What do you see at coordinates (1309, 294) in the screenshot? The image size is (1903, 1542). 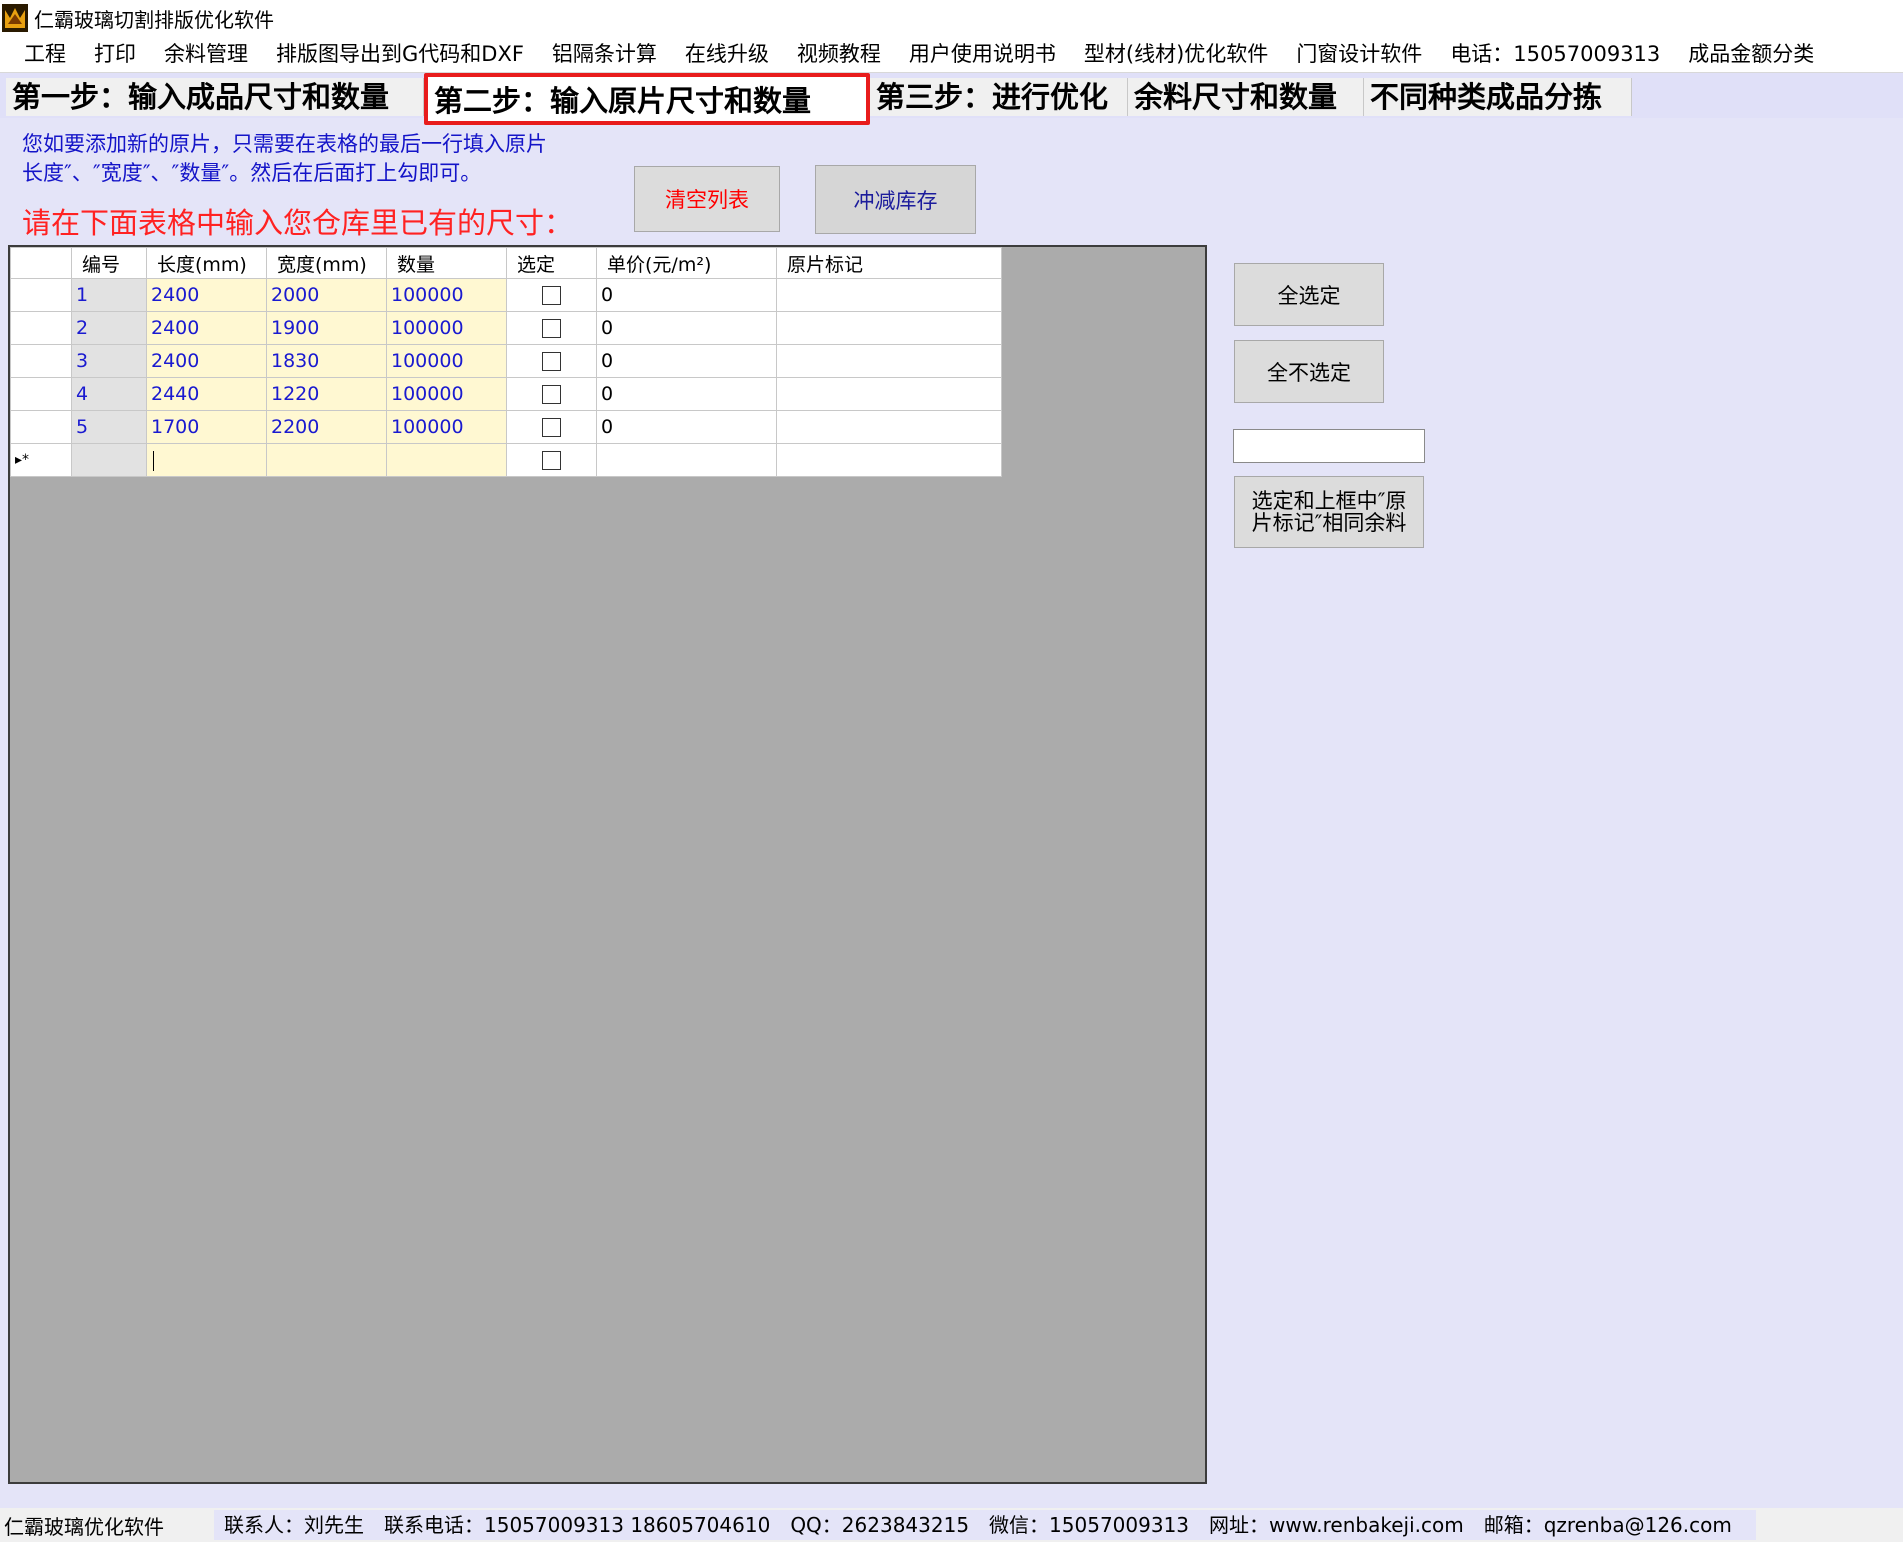 I see `select-all-button: 全选定` at bounding box center [1309, 294].